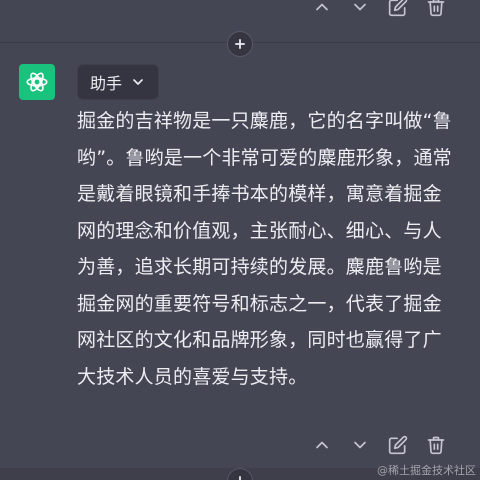  I want to click on role-selector-value: 助手, so click(106, 83).